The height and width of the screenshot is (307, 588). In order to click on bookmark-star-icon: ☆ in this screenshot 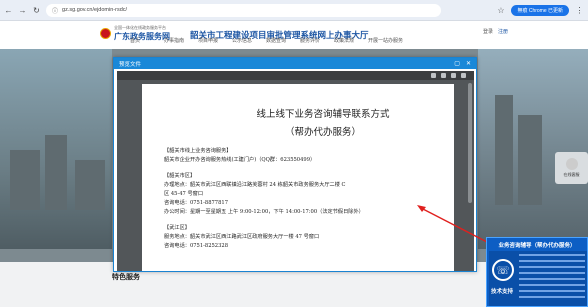, I will do `click(500, 10)`.